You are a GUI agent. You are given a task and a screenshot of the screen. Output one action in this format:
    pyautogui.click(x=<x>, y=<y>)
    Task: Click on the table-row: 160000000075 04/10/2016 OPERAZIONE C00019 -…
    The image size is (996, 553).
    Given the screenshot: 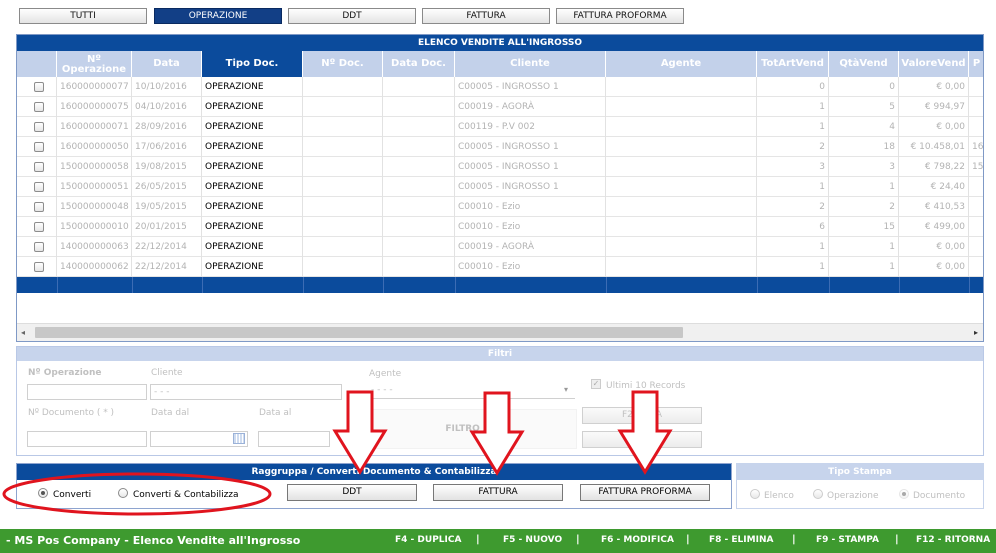 What is the action you would take?
    pyautogui.click(x=500, y=107)
    